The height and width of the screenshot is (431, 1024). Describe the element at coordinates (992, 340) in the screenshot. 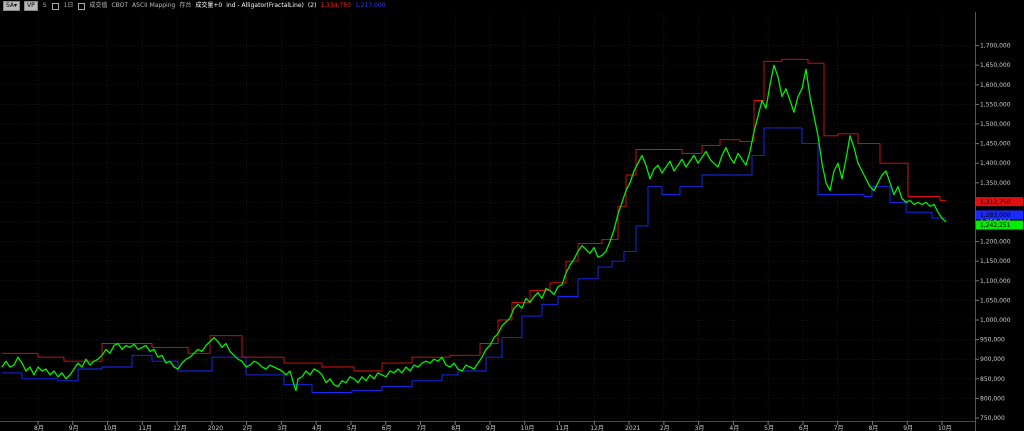

I see `y-tick-label: 950,000` at that location.